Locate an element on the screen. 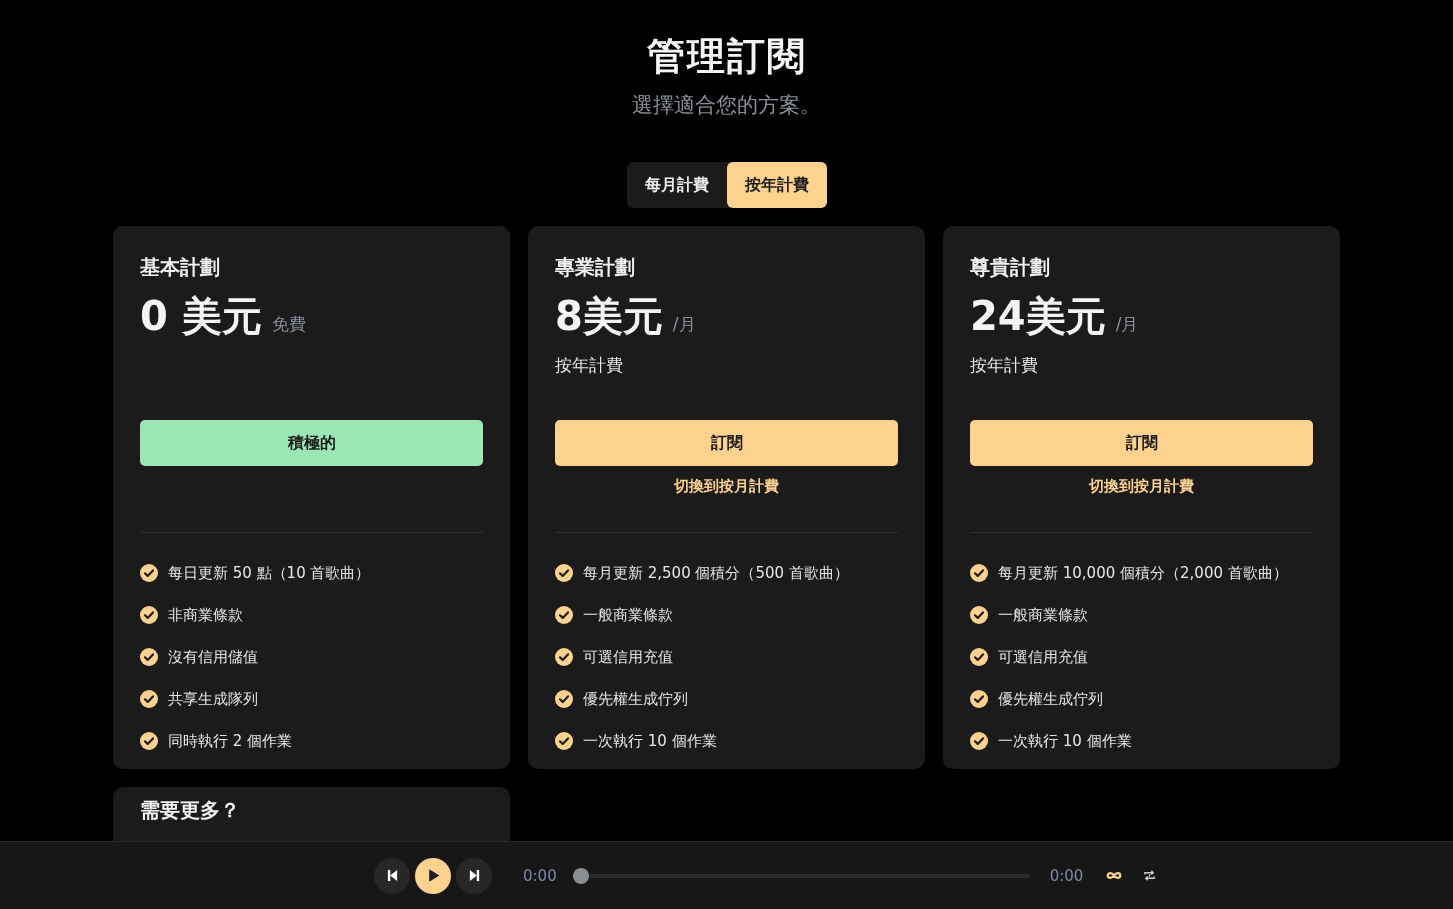 This screenshot has width=1453, height=909. feature-text: 每月更新 10,000 個積分（2,000 首歌曲） is located at coordinates (1143, 573).